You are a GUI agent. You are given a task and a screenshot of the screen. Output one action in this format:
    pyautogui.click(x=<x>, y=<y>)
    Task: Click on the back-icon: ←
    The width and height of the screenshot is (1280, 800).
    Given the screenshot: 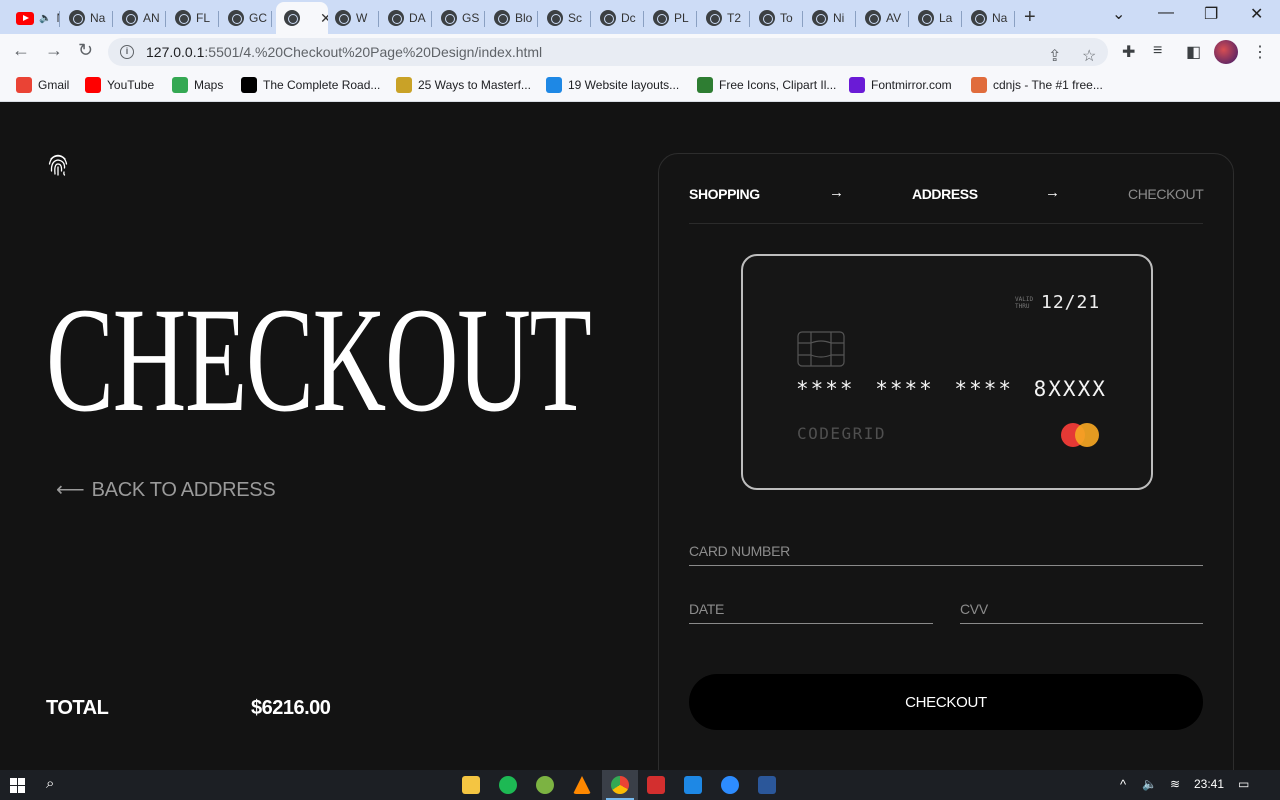 What is the action you would take?
    pyautogui.click(x=21, y=50)
    